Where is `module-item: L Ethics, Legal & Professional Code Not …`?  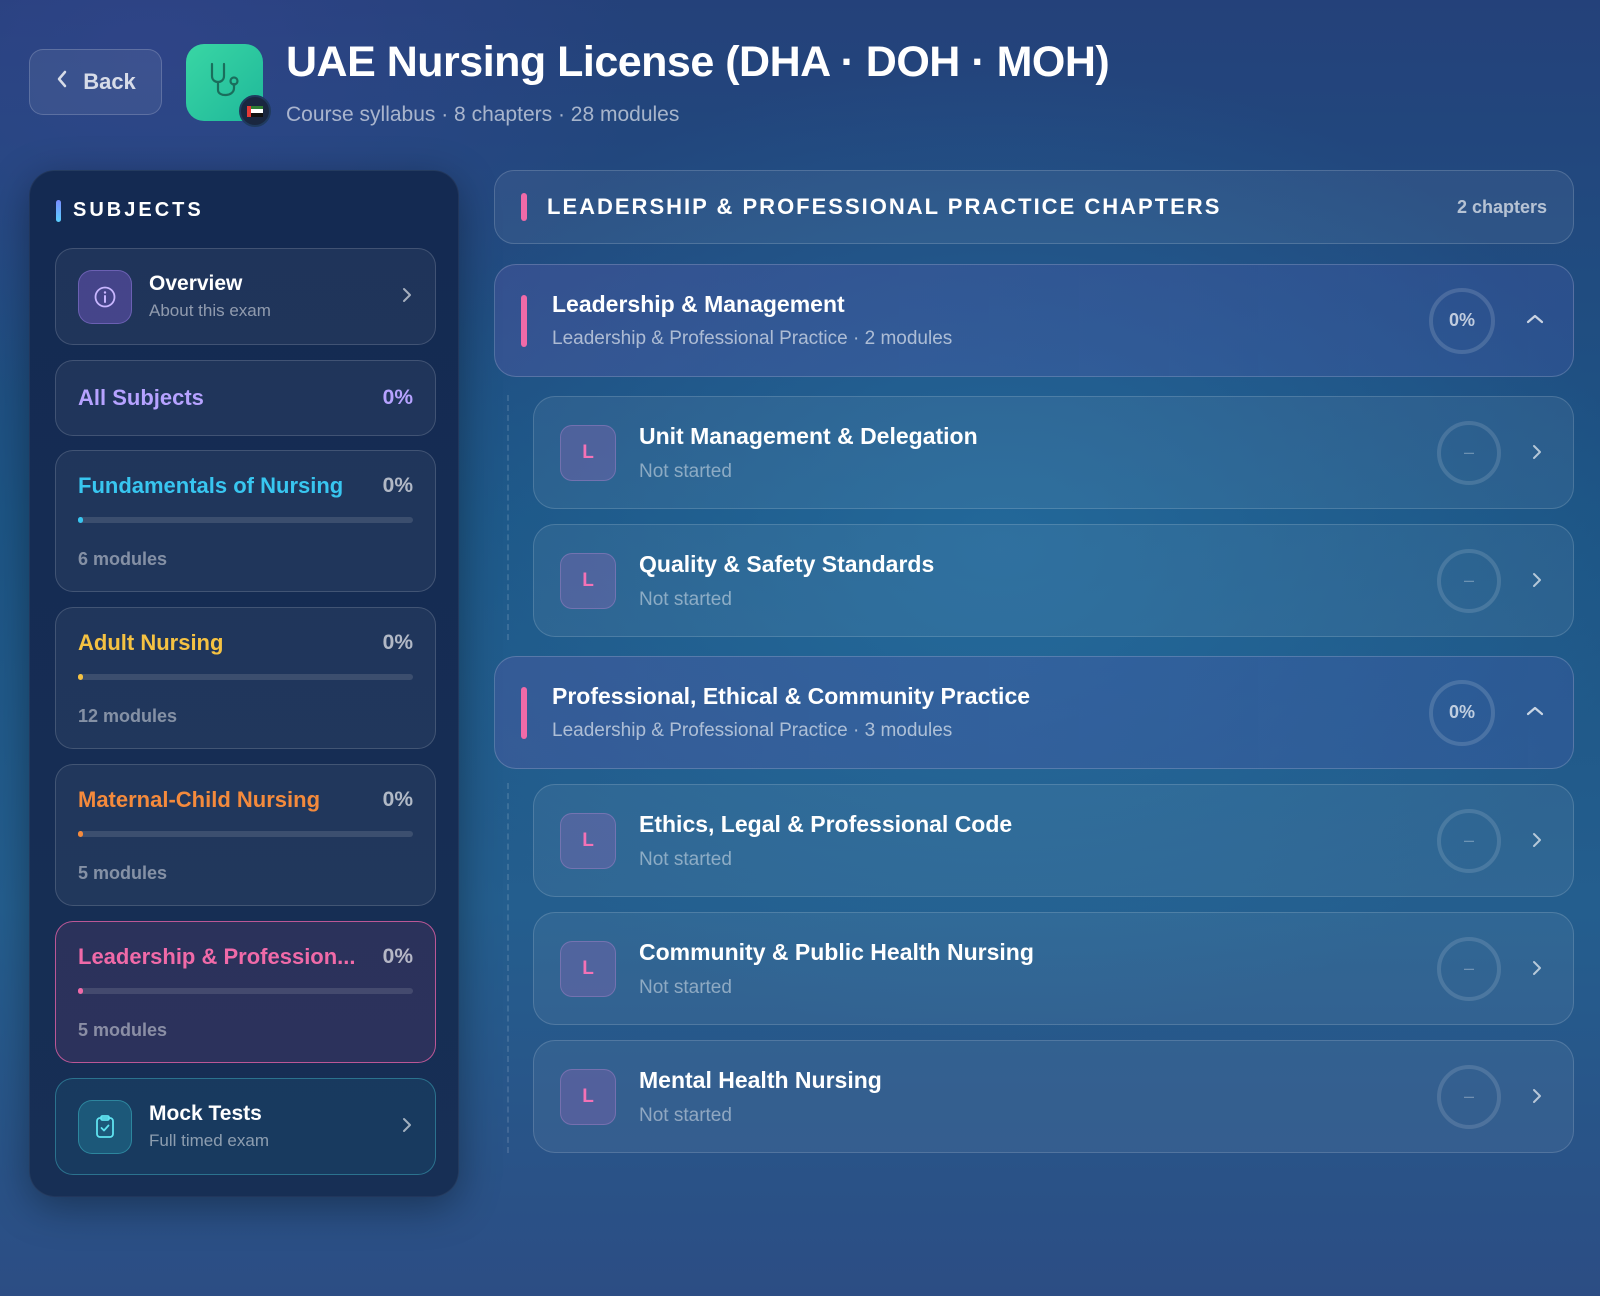
module-item: L Ethics, Legal & Professional Code Not … is located at coordinates (1053, 840).